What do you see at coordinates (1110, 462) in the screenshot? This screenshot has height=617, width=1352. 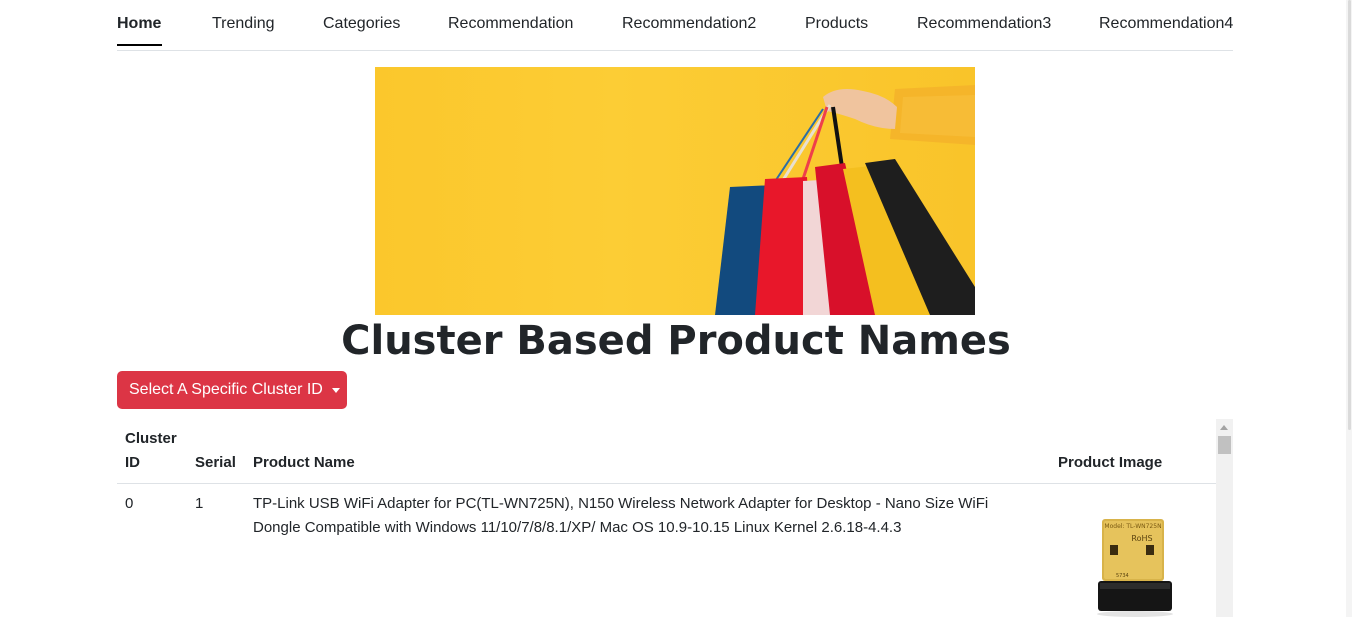 I see `header-product-image: Product Image` at bounding box center [1110, 462].